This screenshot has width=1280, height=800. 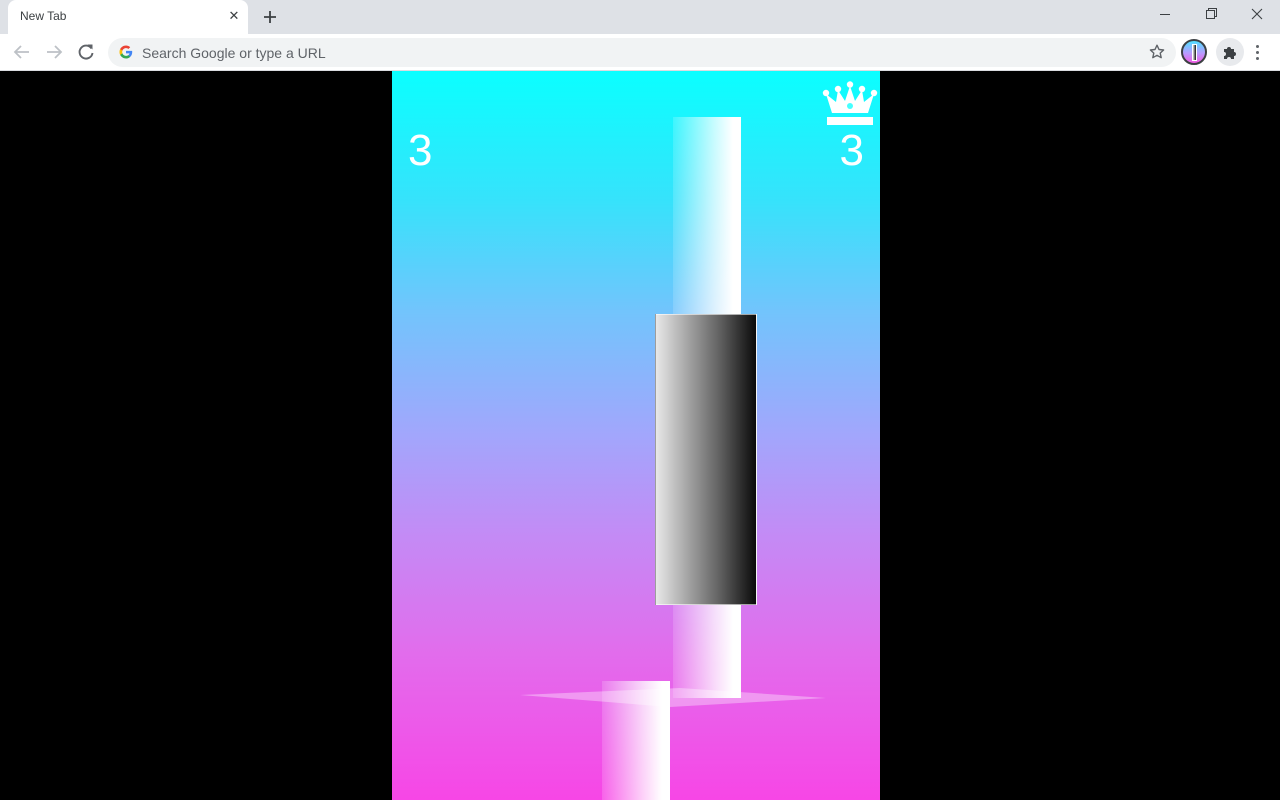 What do you see at coordinates (706, 459) in the screenshot?
I see `moving-block` at bounding box center [706, 459].